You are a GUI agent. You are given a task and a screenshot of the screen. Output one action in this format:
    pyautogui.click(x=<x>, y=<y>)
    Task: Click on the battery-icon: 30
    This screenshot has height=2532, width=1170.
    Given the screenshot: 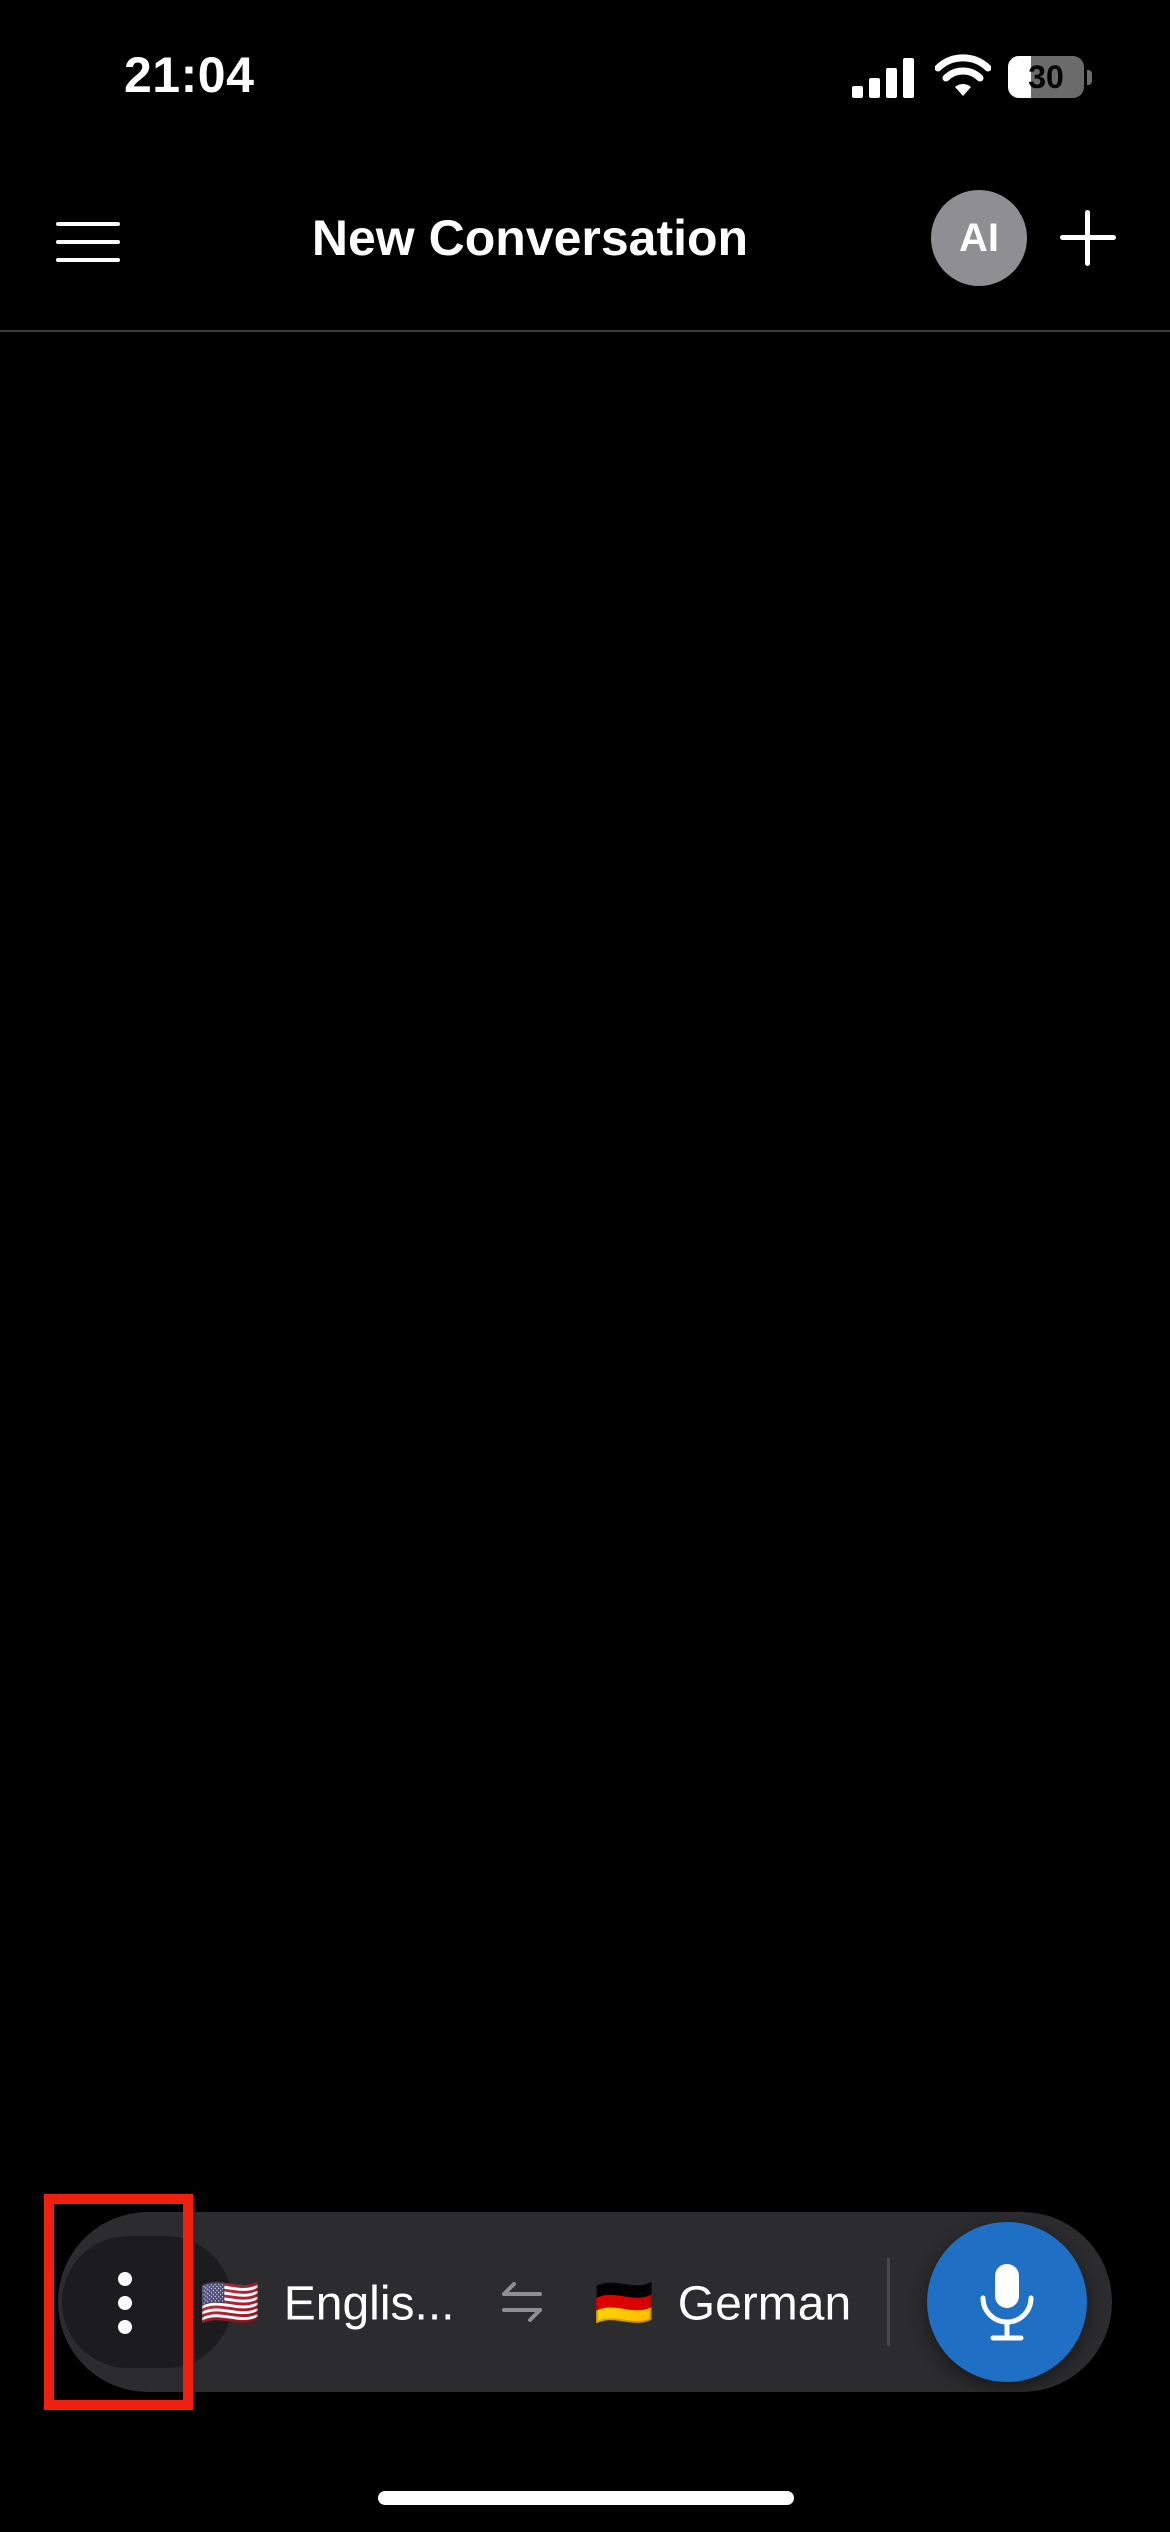 What is the action you would take?
    pyautogui.click(x=1050, y=78)
    